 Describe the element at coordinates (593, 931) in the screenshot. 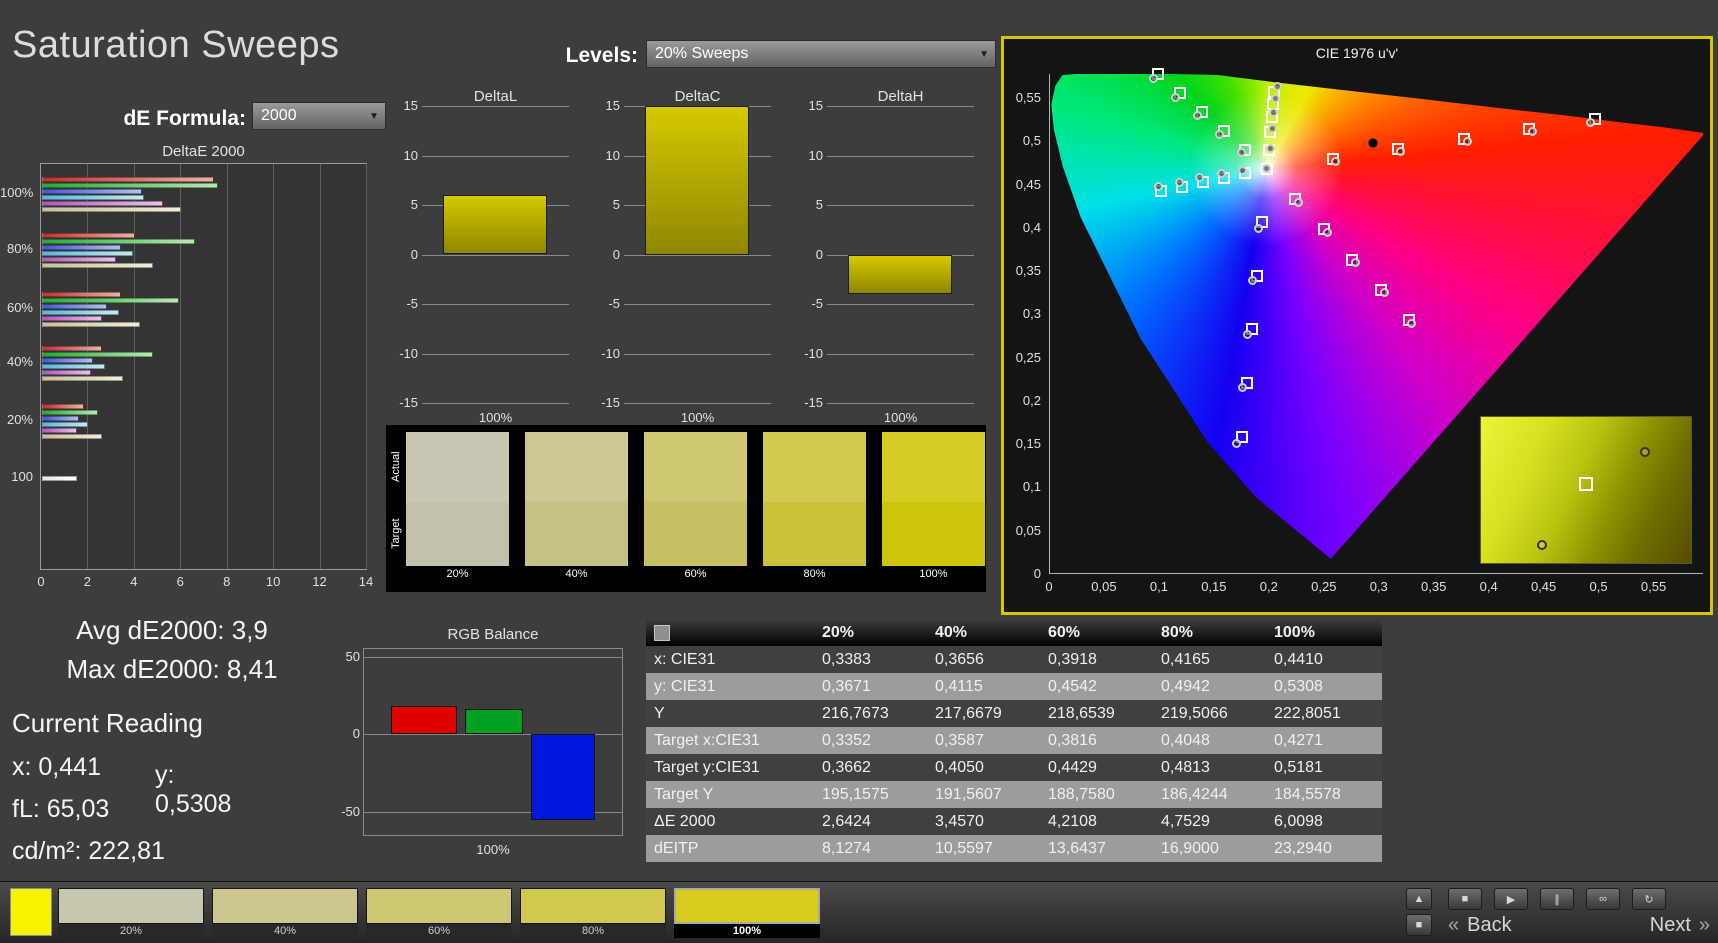

I see `patch-label: 80%` at that location.